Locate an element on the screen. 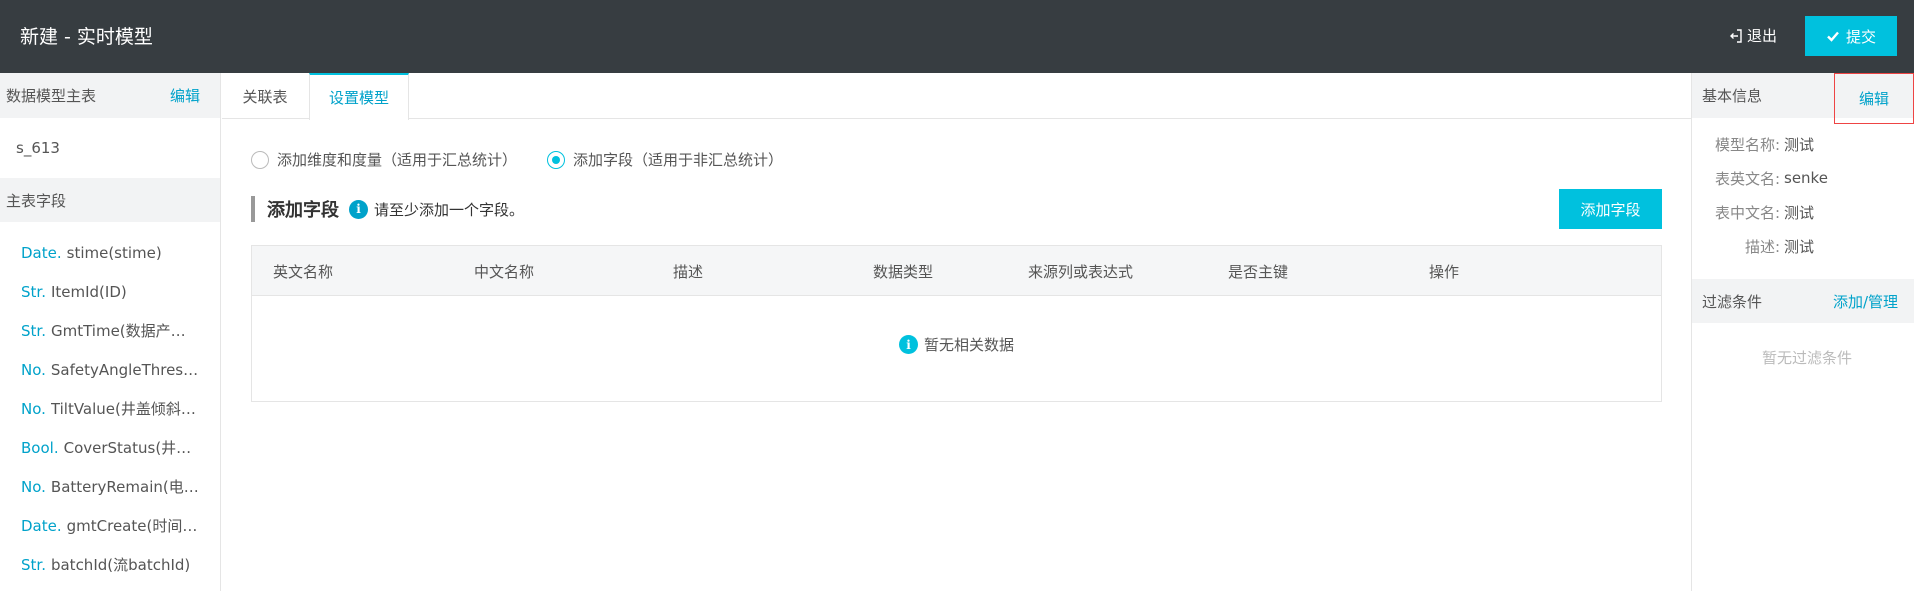  field-name: stime(stime) is located at coordinates (114, 252).